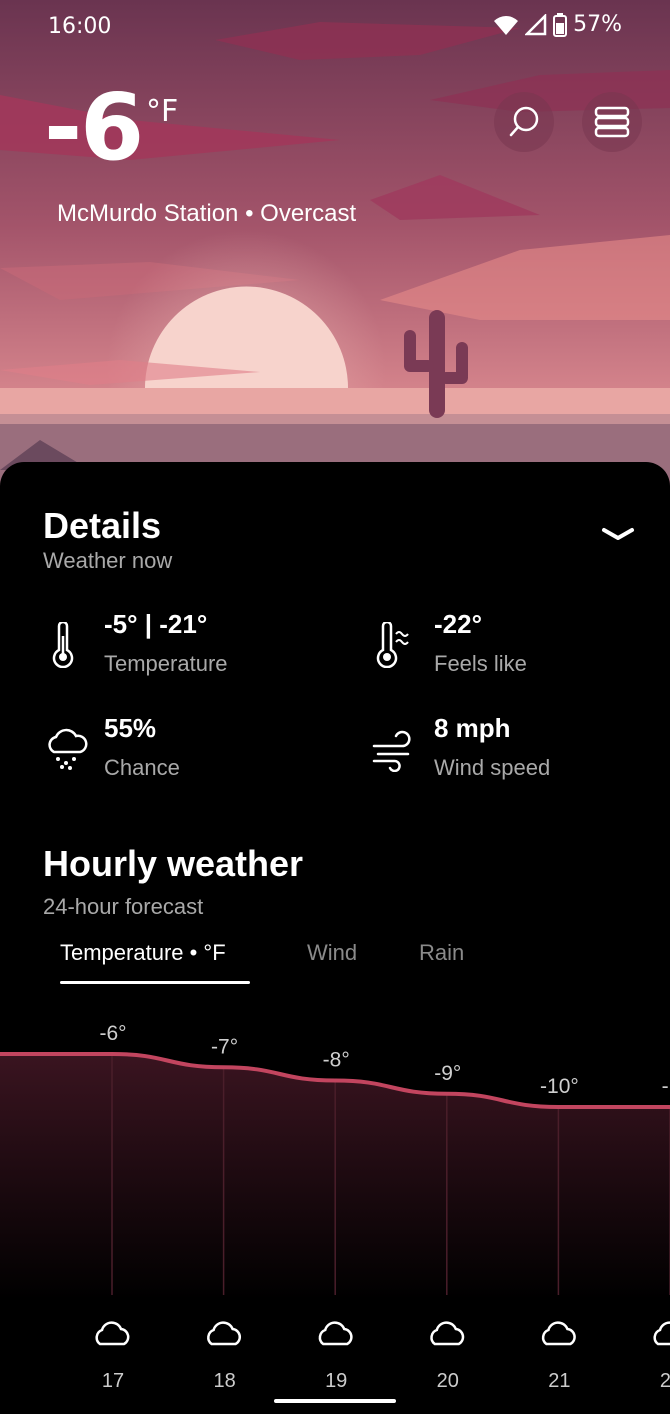  Describe the element at coordinates (224, 1046) in the screenshot. I see `chart-data-label: -7°` at that location.